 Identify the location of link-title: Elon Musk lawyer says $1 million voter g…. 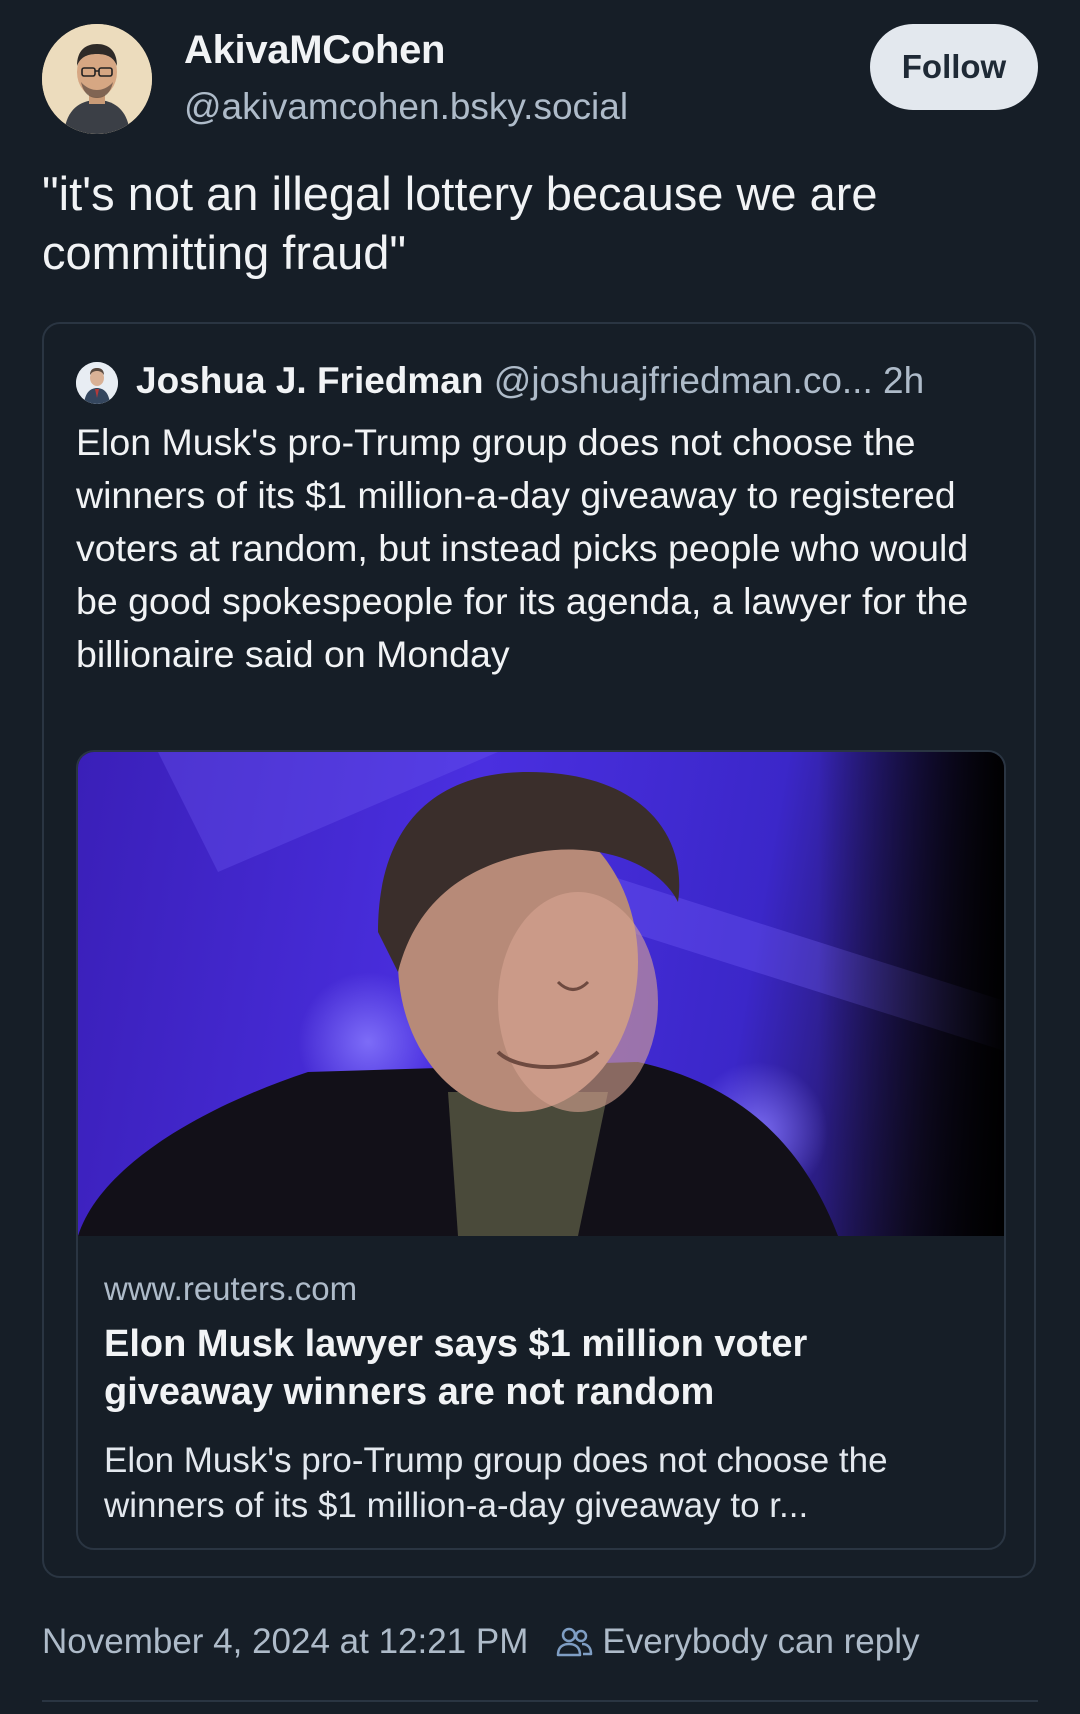
(456, 1368).